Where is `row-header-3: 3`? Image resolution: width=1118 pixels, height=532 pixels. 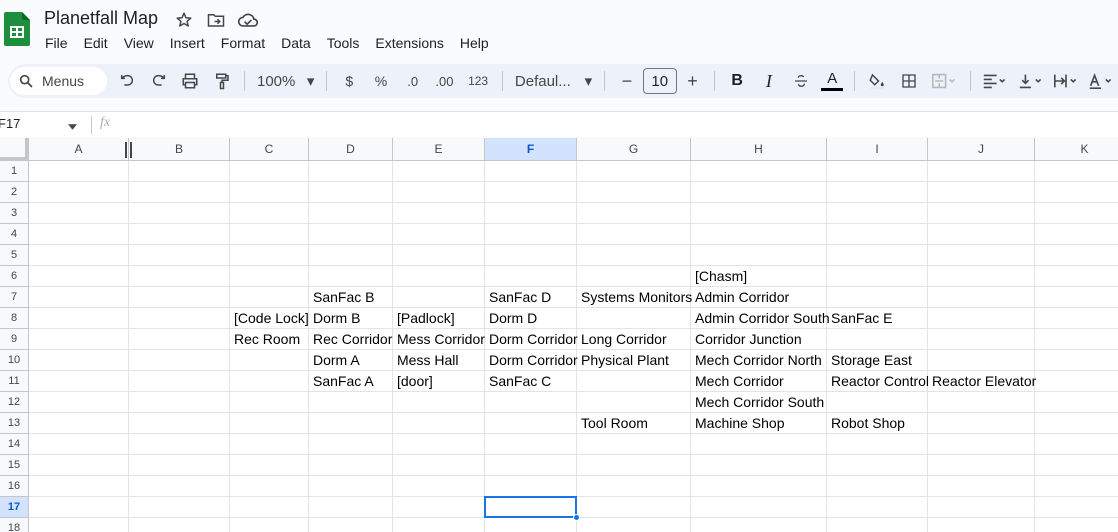
row-header-3: 3 is located at coordinates (14, 213).